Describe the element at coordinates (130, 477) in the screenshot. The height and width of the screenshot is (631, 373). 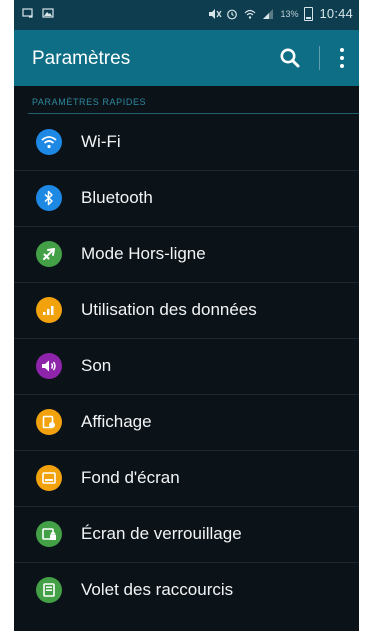
I see `settings-item-label: Fond d'écran` at that location.